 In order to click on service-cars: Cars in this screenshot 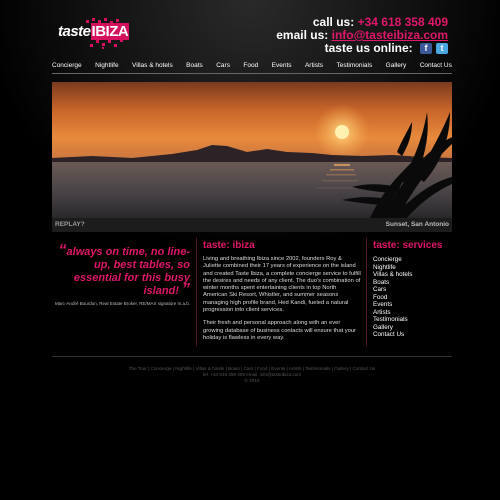, I will do `click(418, 290)`.